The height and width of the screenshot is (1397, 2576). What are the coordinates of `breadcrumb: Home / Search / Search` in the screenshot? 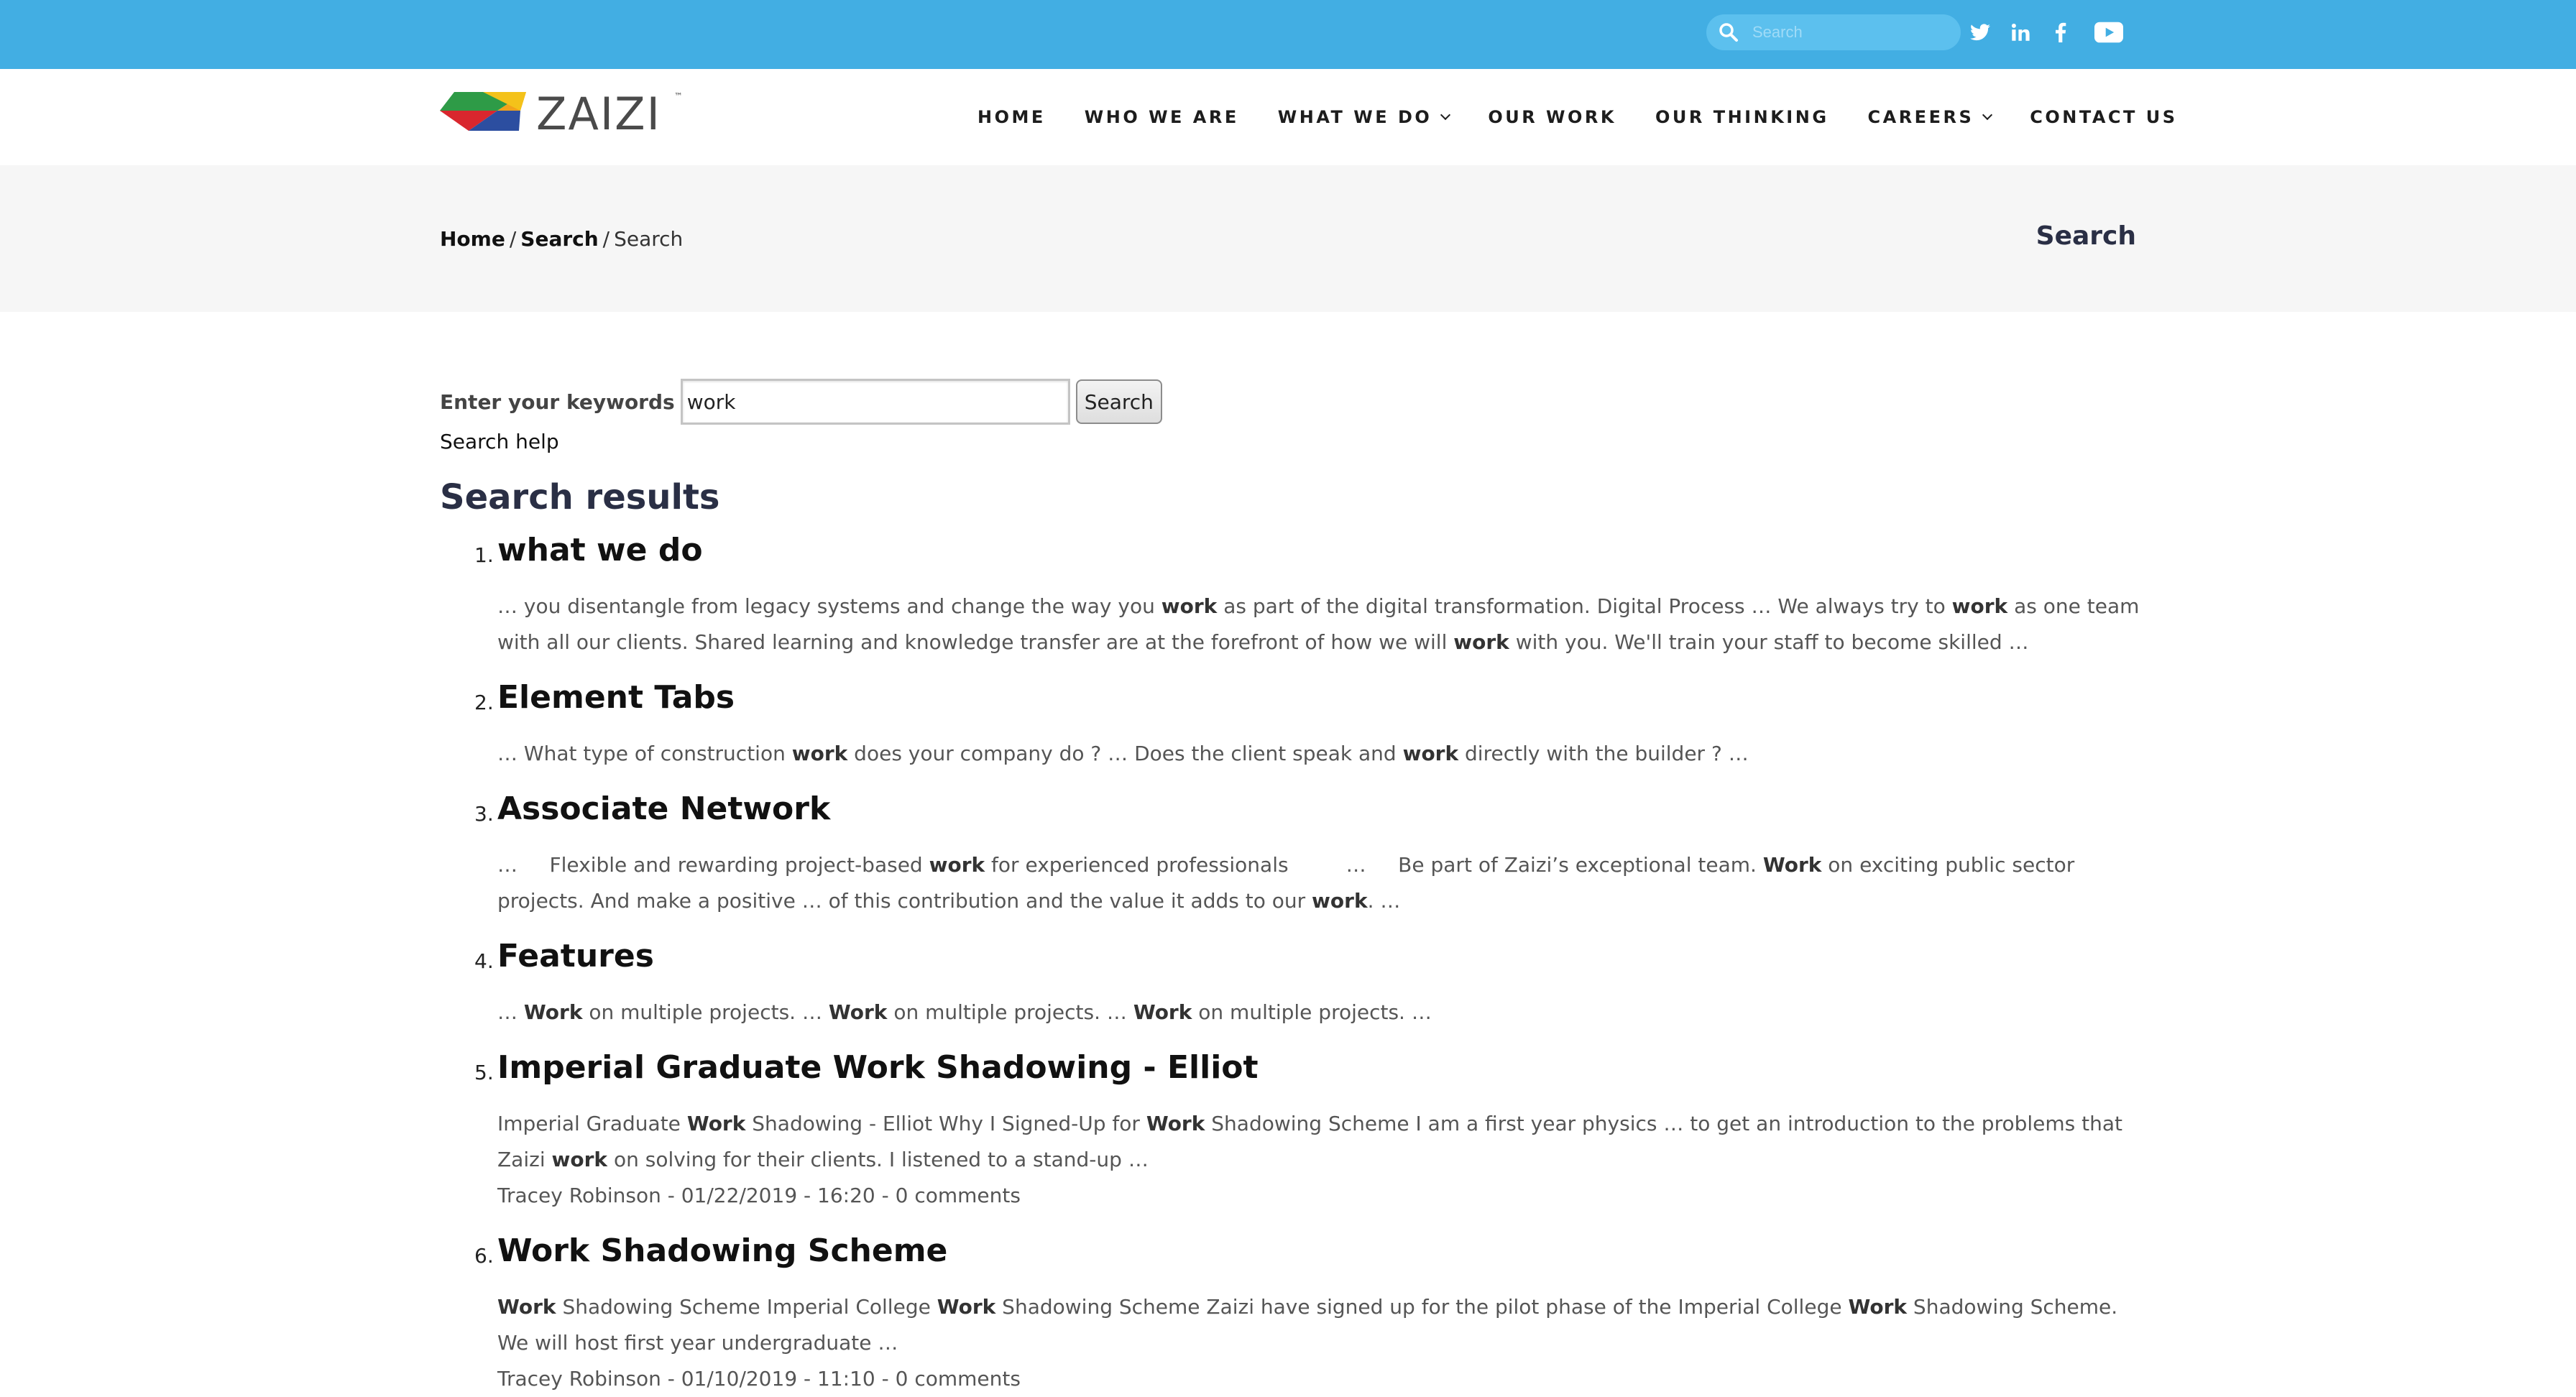 It's located at (561, 239).